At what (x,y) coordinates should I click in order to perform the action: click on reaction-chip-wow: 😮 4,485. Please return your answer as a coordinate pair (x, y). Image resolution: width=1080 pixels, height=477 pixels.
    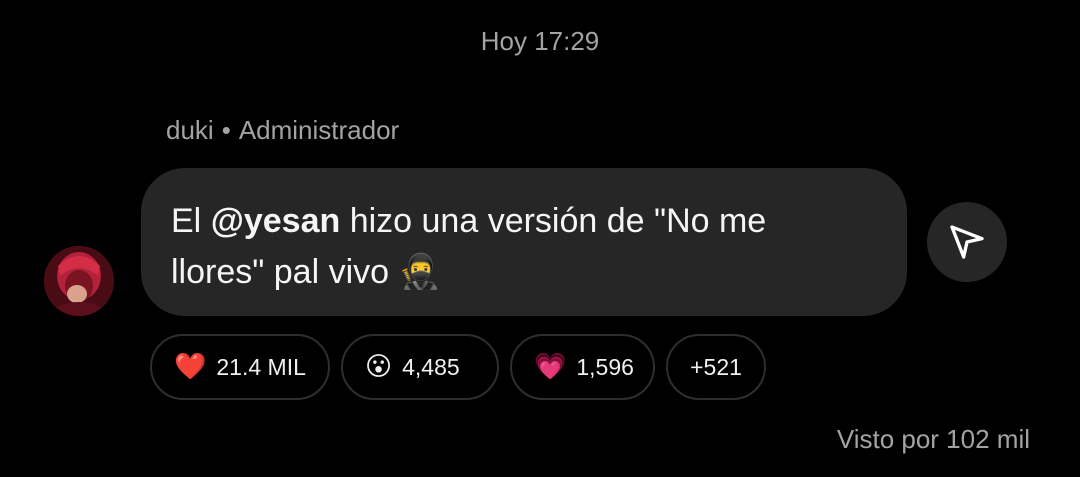
    Looking at the image, I should click on (420, 367).